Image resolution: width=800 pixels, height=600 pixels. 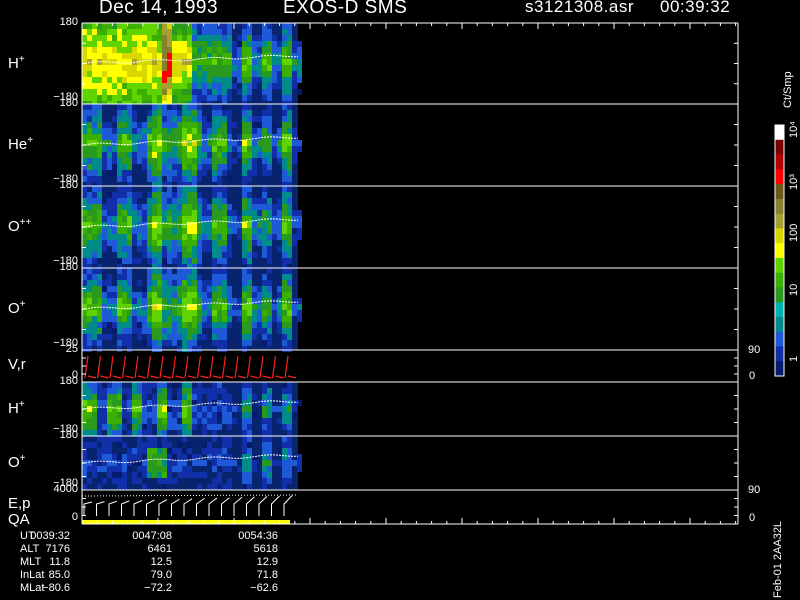 What do you see at coordinates (190, 495) in the screenshot?
I see `pitch-trace` at bounding box center [190, 495].